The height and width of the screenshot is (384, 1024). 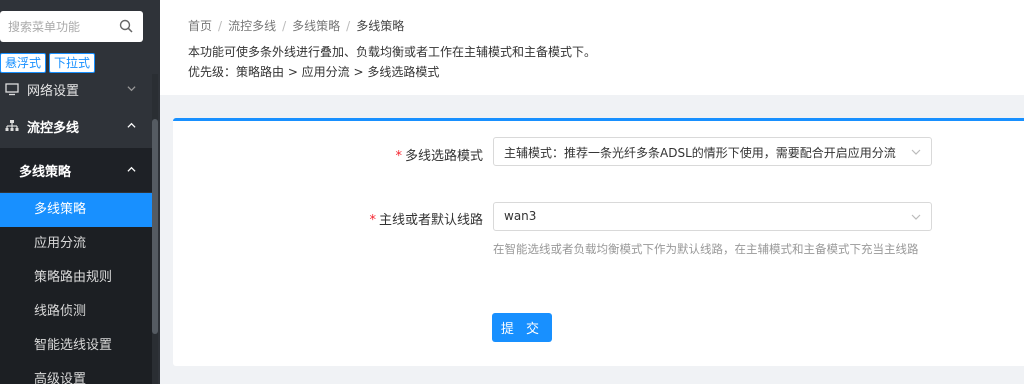 I want to click on monitor-icon, so click(x=12, y=89).